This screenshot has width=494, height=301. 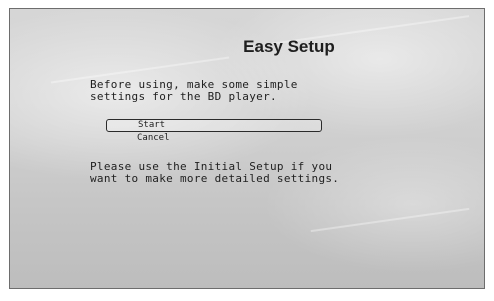 What do you see at coordinates (289, 46) in the screenshot?
I see `page-title: Easy Setup` at bounding box center [289, 46].